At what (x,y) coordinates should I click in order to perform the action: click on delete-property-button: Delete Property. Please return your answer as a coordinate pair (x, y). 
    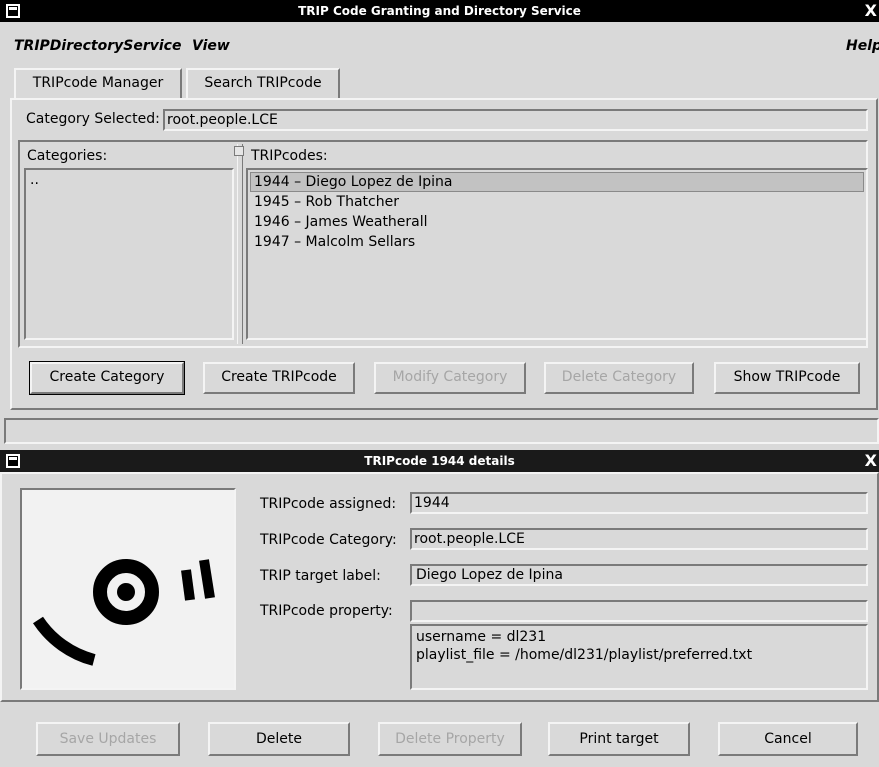
    Looking at the image, I should click on (450, 739).